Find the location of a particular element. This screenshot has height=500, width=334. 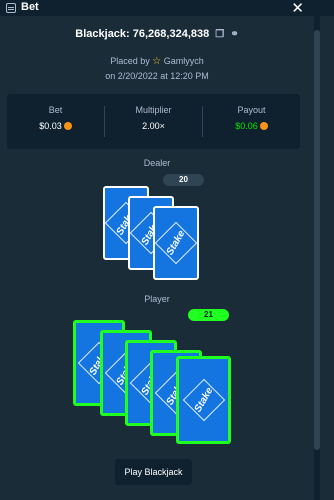

scrollbar is located at coordinates (317, 258).